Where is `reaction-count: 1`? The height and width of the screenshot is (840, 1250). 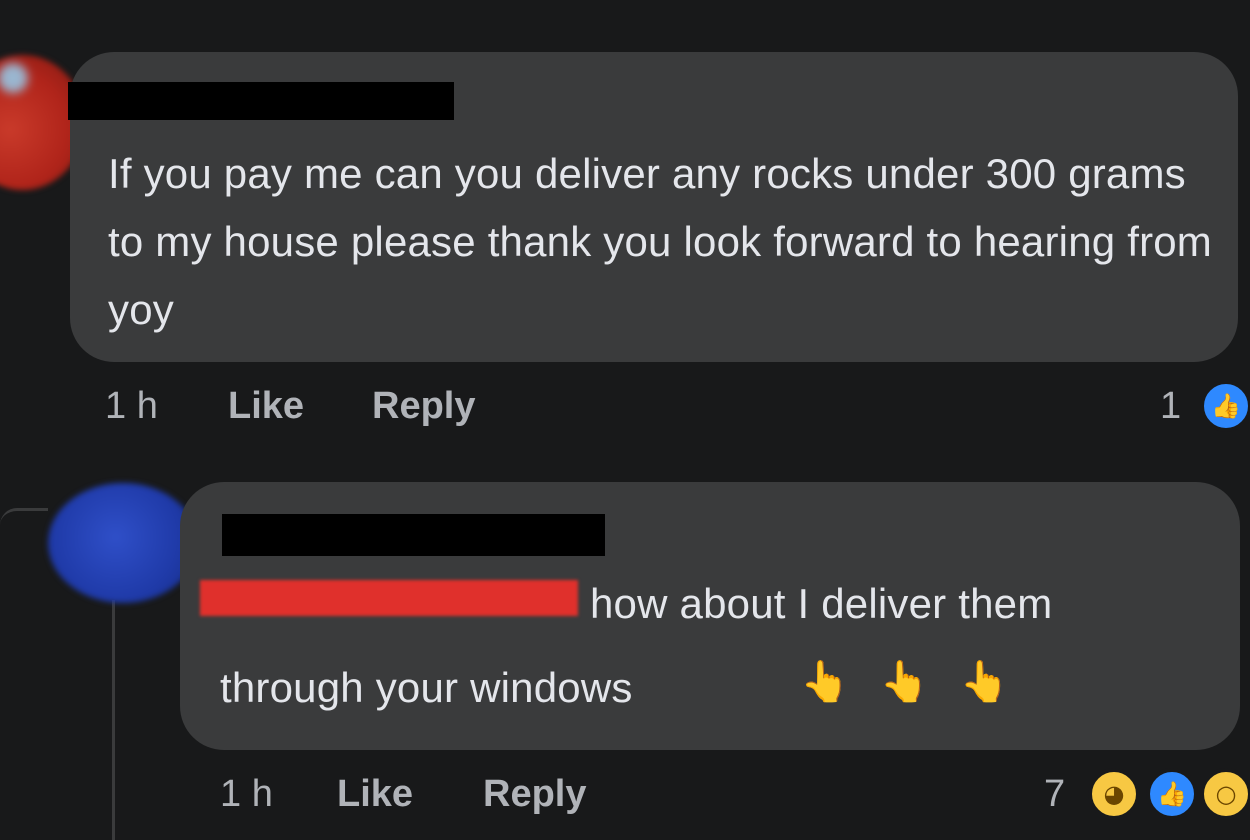 reaction-count: 1 is located at coordinates (1170, 406).